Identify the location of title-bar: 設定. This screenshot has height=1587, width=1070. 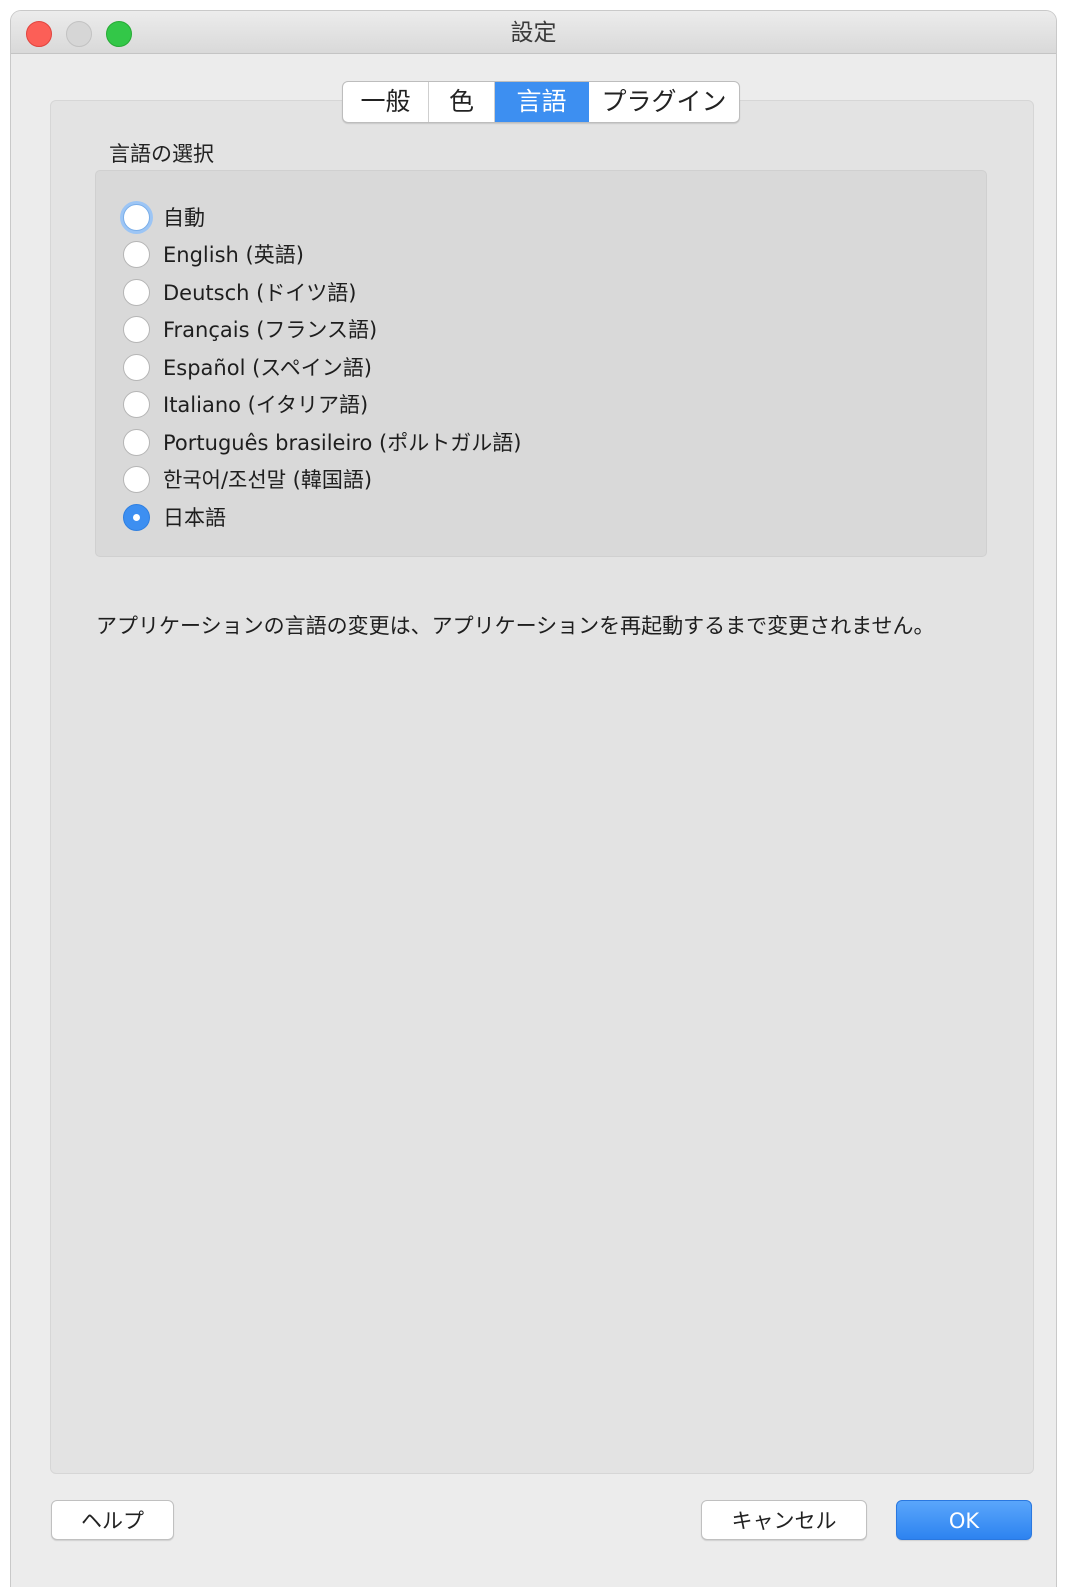
(533, 32).